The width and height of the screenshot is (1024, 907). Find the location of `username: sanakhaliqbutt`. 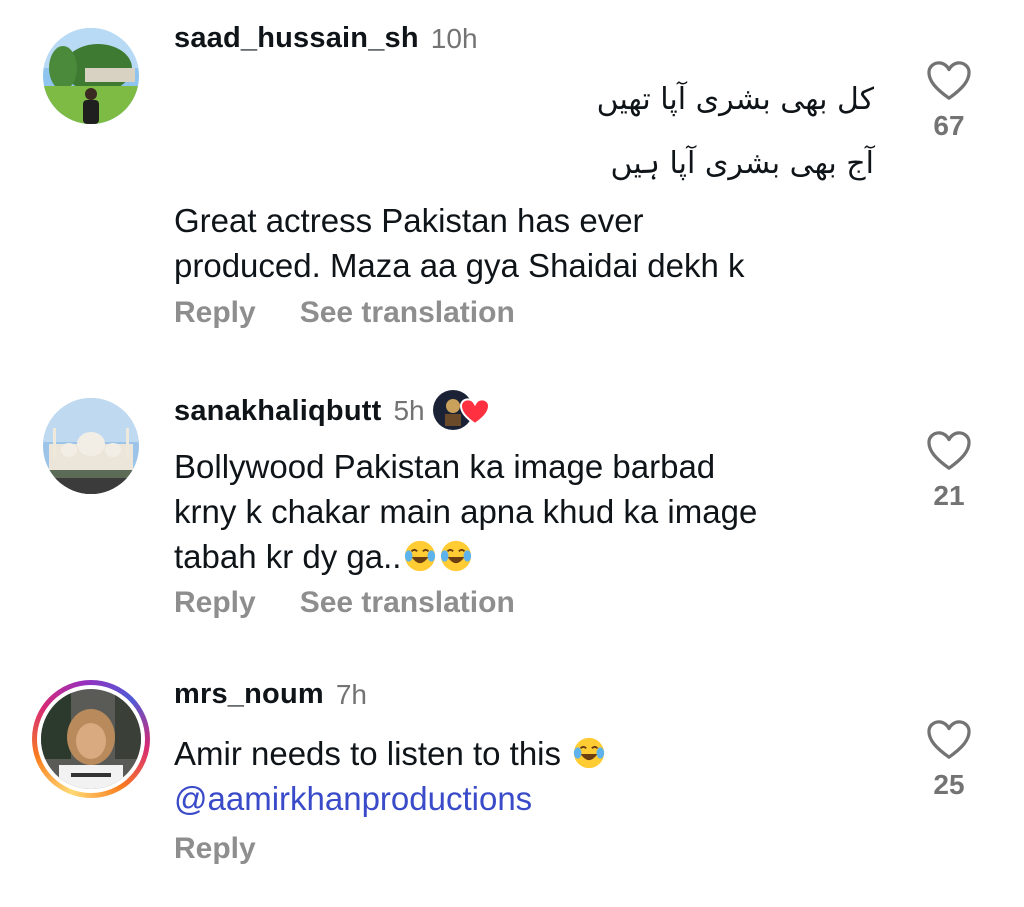

username: sanakhaliqbutt is located at coordinates (277, 411).